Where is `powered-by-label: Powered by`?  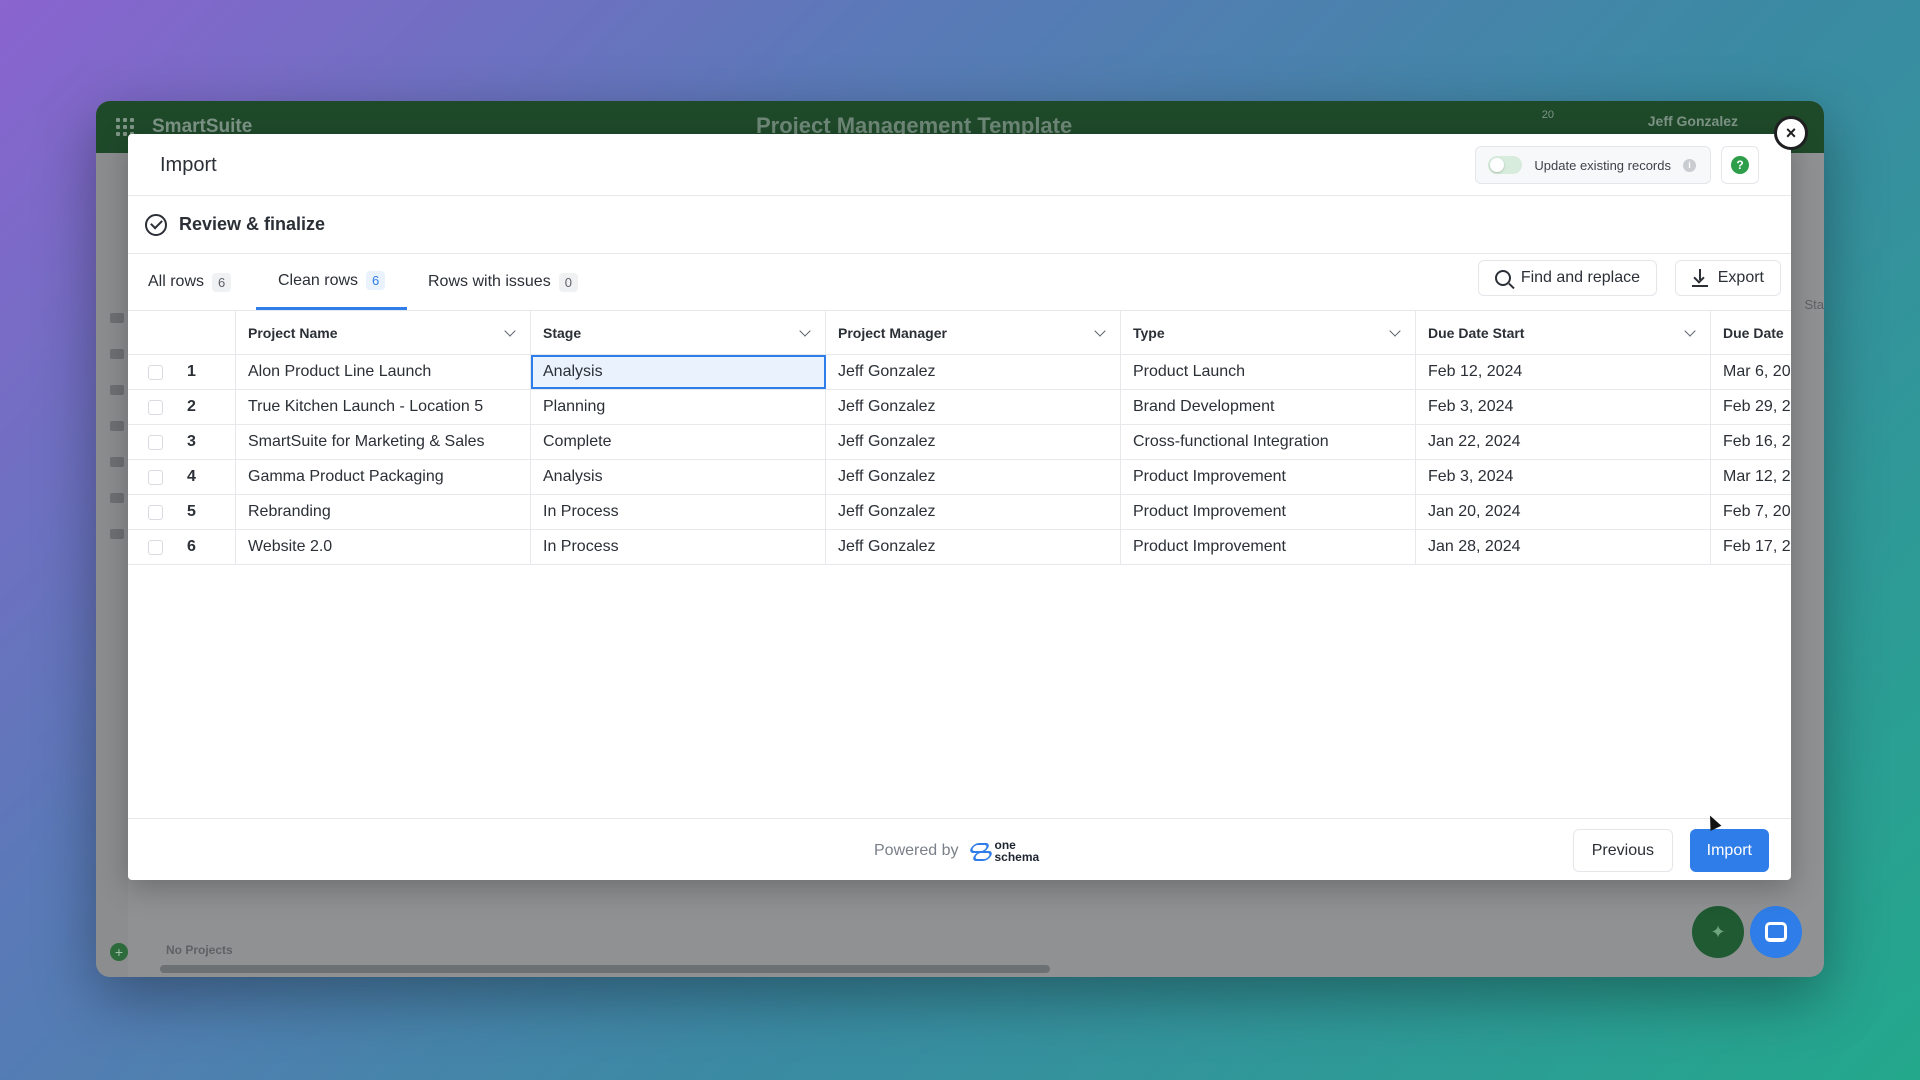
powered-by-label: Powered by is located at coordinates (916, 850).